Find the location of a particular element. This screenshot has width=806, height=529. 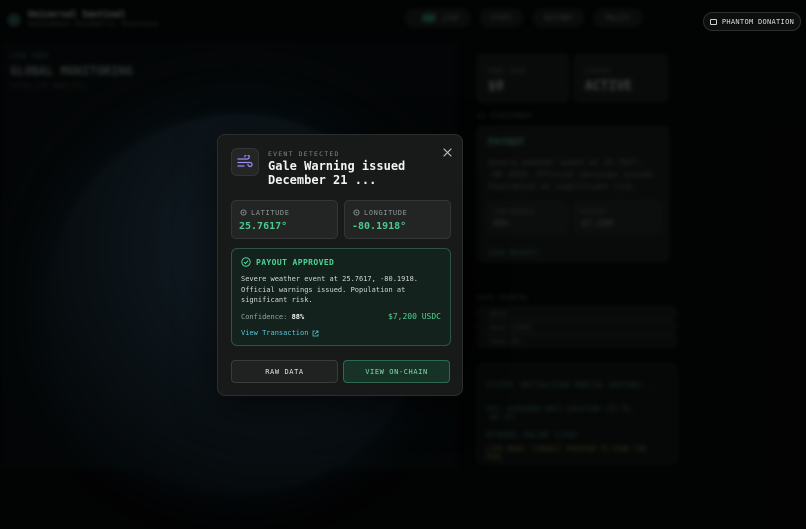

view-transaction-link: View Transaction is located at coordinates (280, 333).